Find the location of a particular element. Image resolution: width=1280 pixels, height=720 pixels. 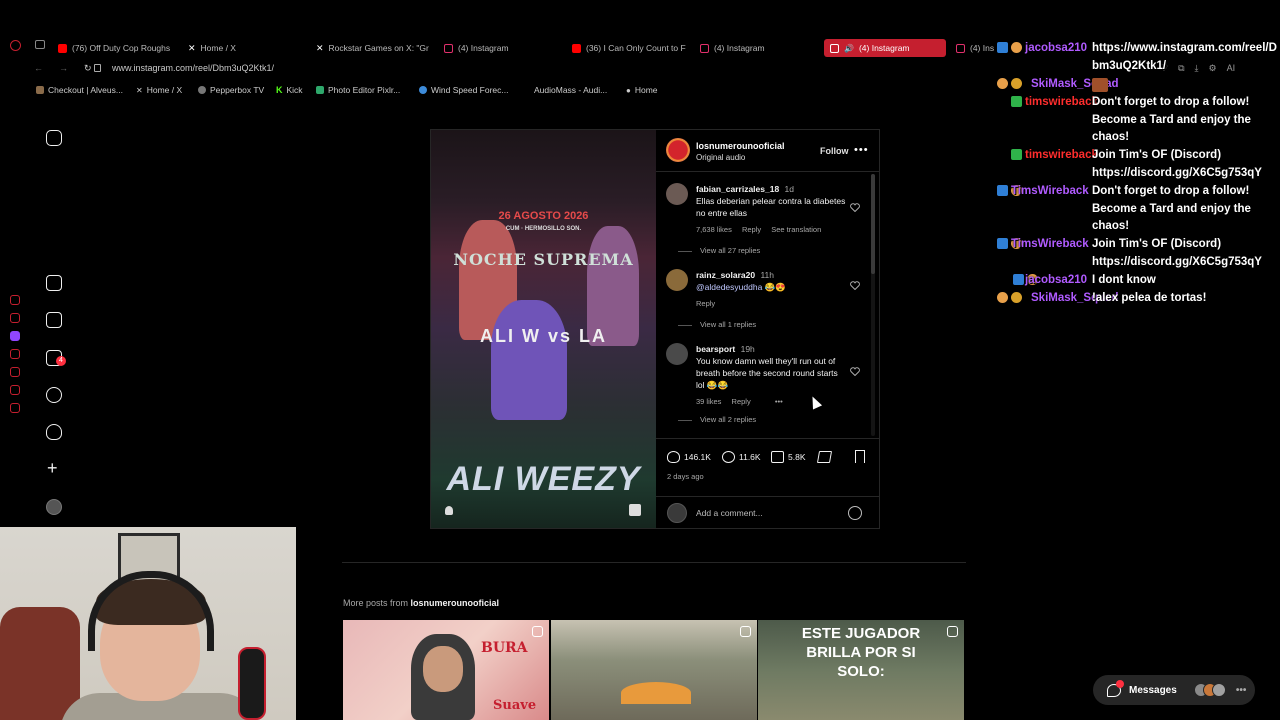

more-posts-thumbnail: ESTE JUGADOR BRILLA POR SI SOLO: is located at coordinates (861, 670).